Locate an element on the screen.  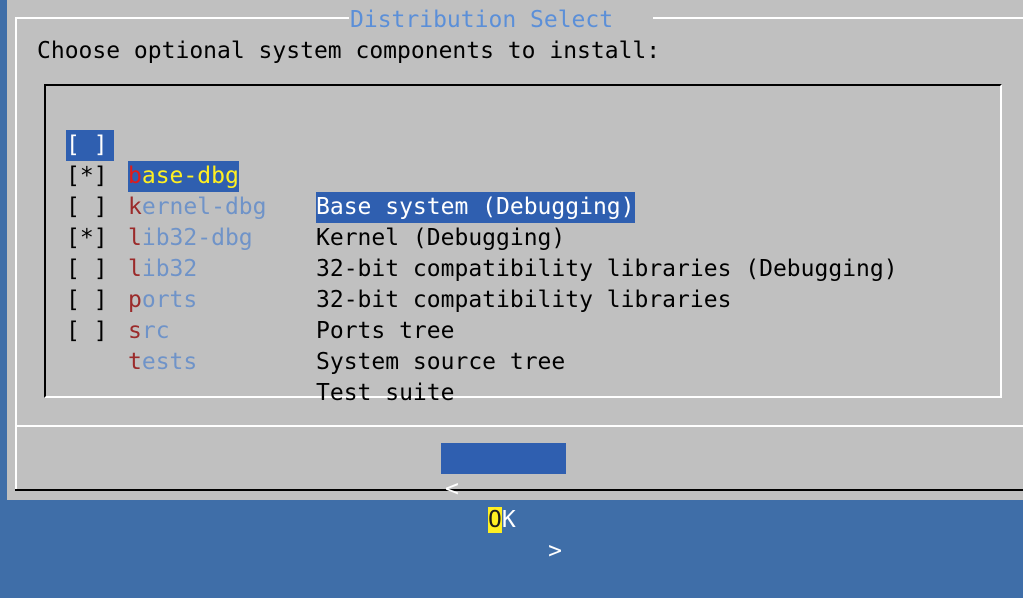
checklist-item-src: [ ] src System source tree is located at coordinates (315, 314).